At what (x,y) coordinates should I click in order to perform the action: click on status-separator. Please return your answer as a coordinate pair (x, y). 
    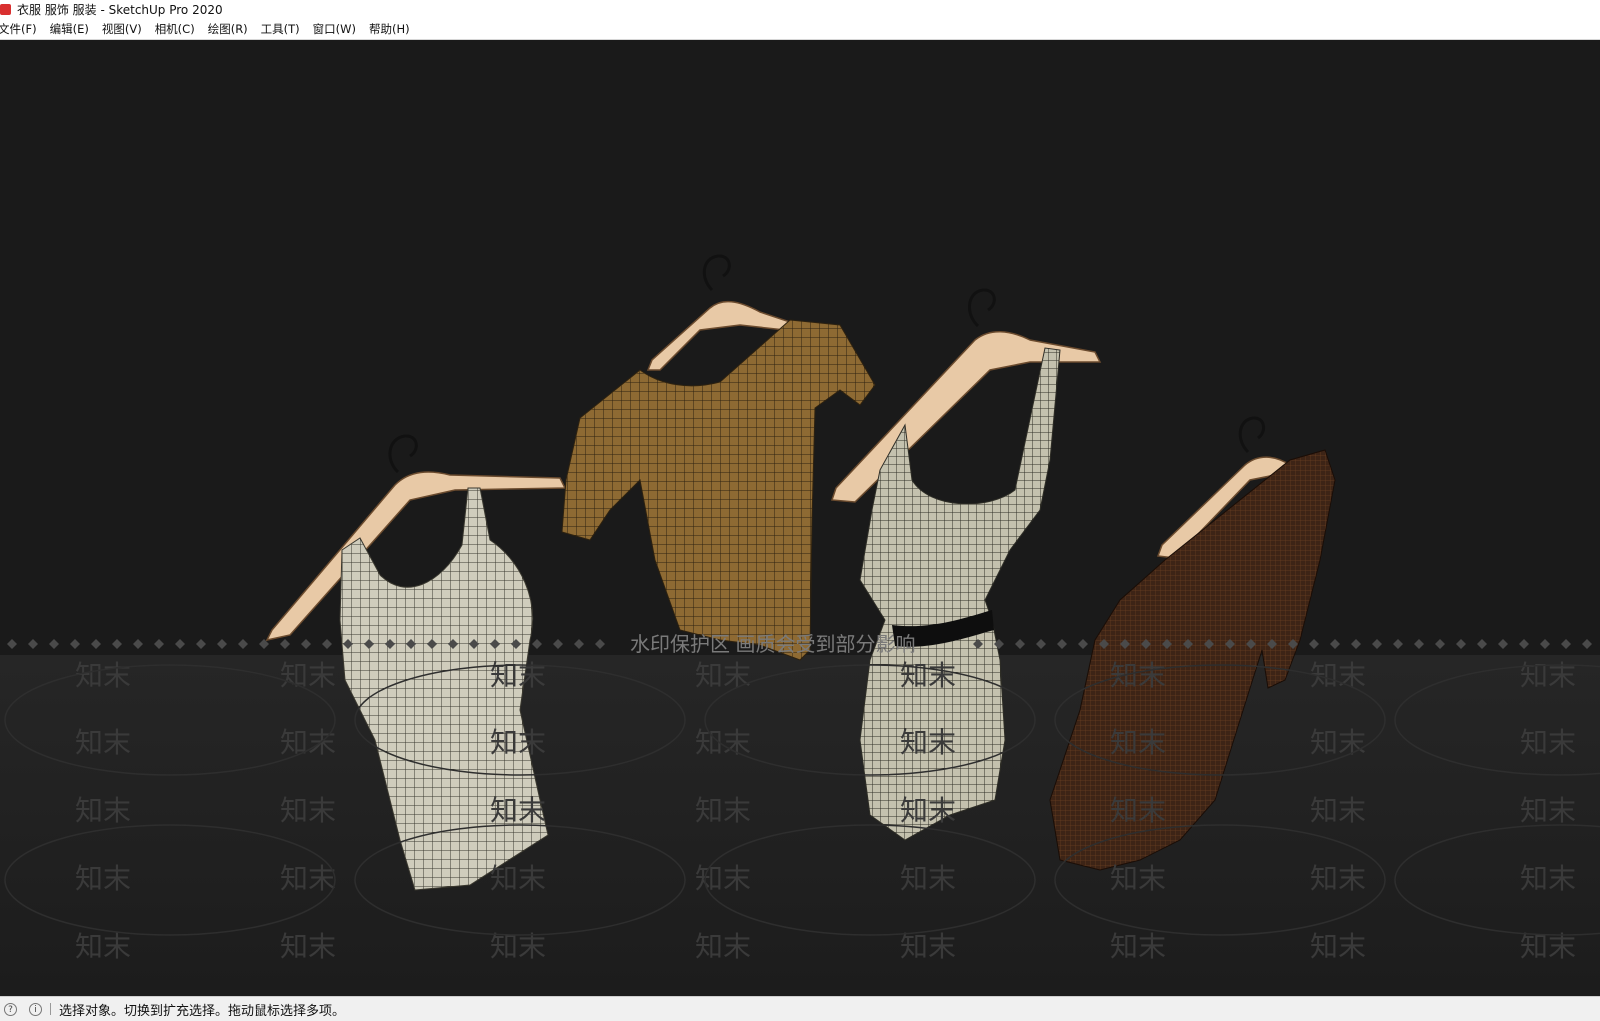
    Looking at the image, I should click on (50, 1009).